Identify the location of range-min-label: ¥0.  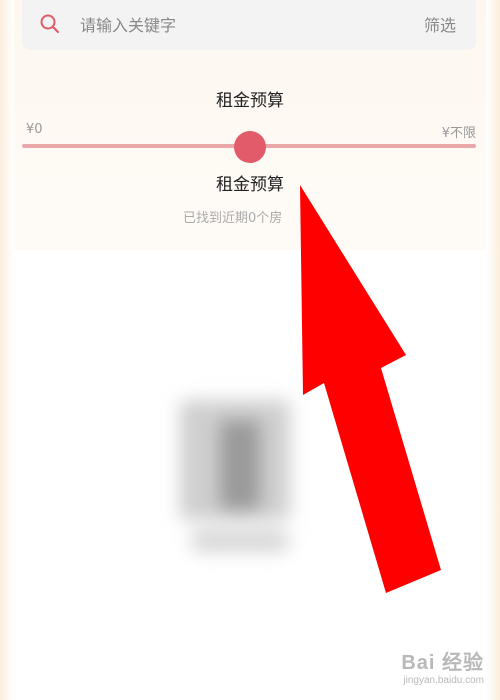
(34, 129).